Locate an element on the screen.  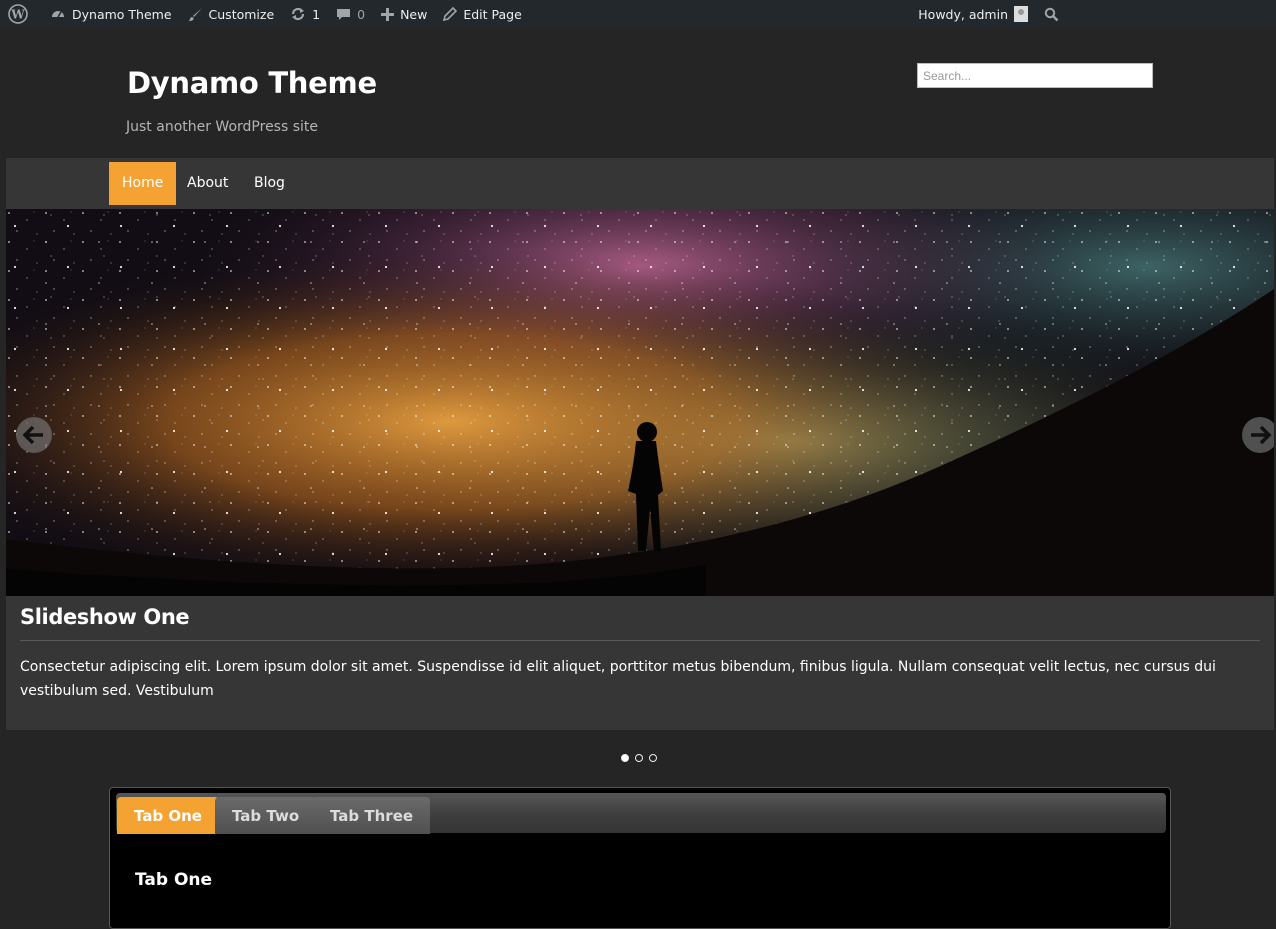
slide-pagination is located at coordinates (639, 758).